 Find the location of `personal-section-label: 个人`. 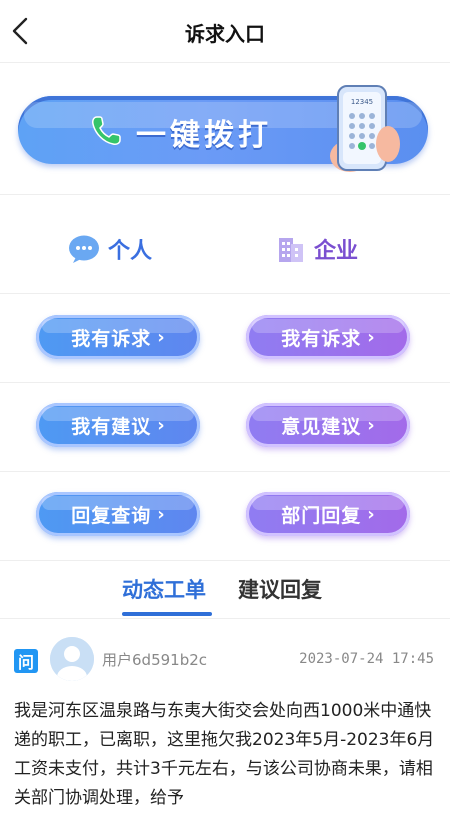

personal-section-label: 个人 is located at coordinates (110, 249).